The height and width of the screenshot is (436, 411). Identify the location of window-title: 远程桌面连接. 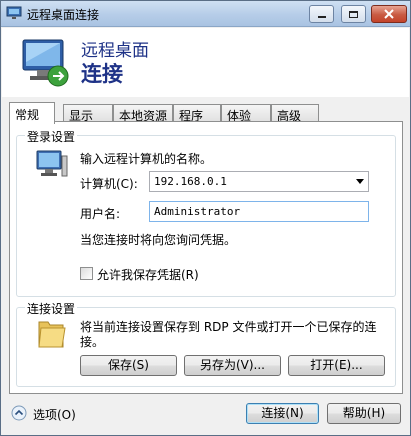
(63, 15).